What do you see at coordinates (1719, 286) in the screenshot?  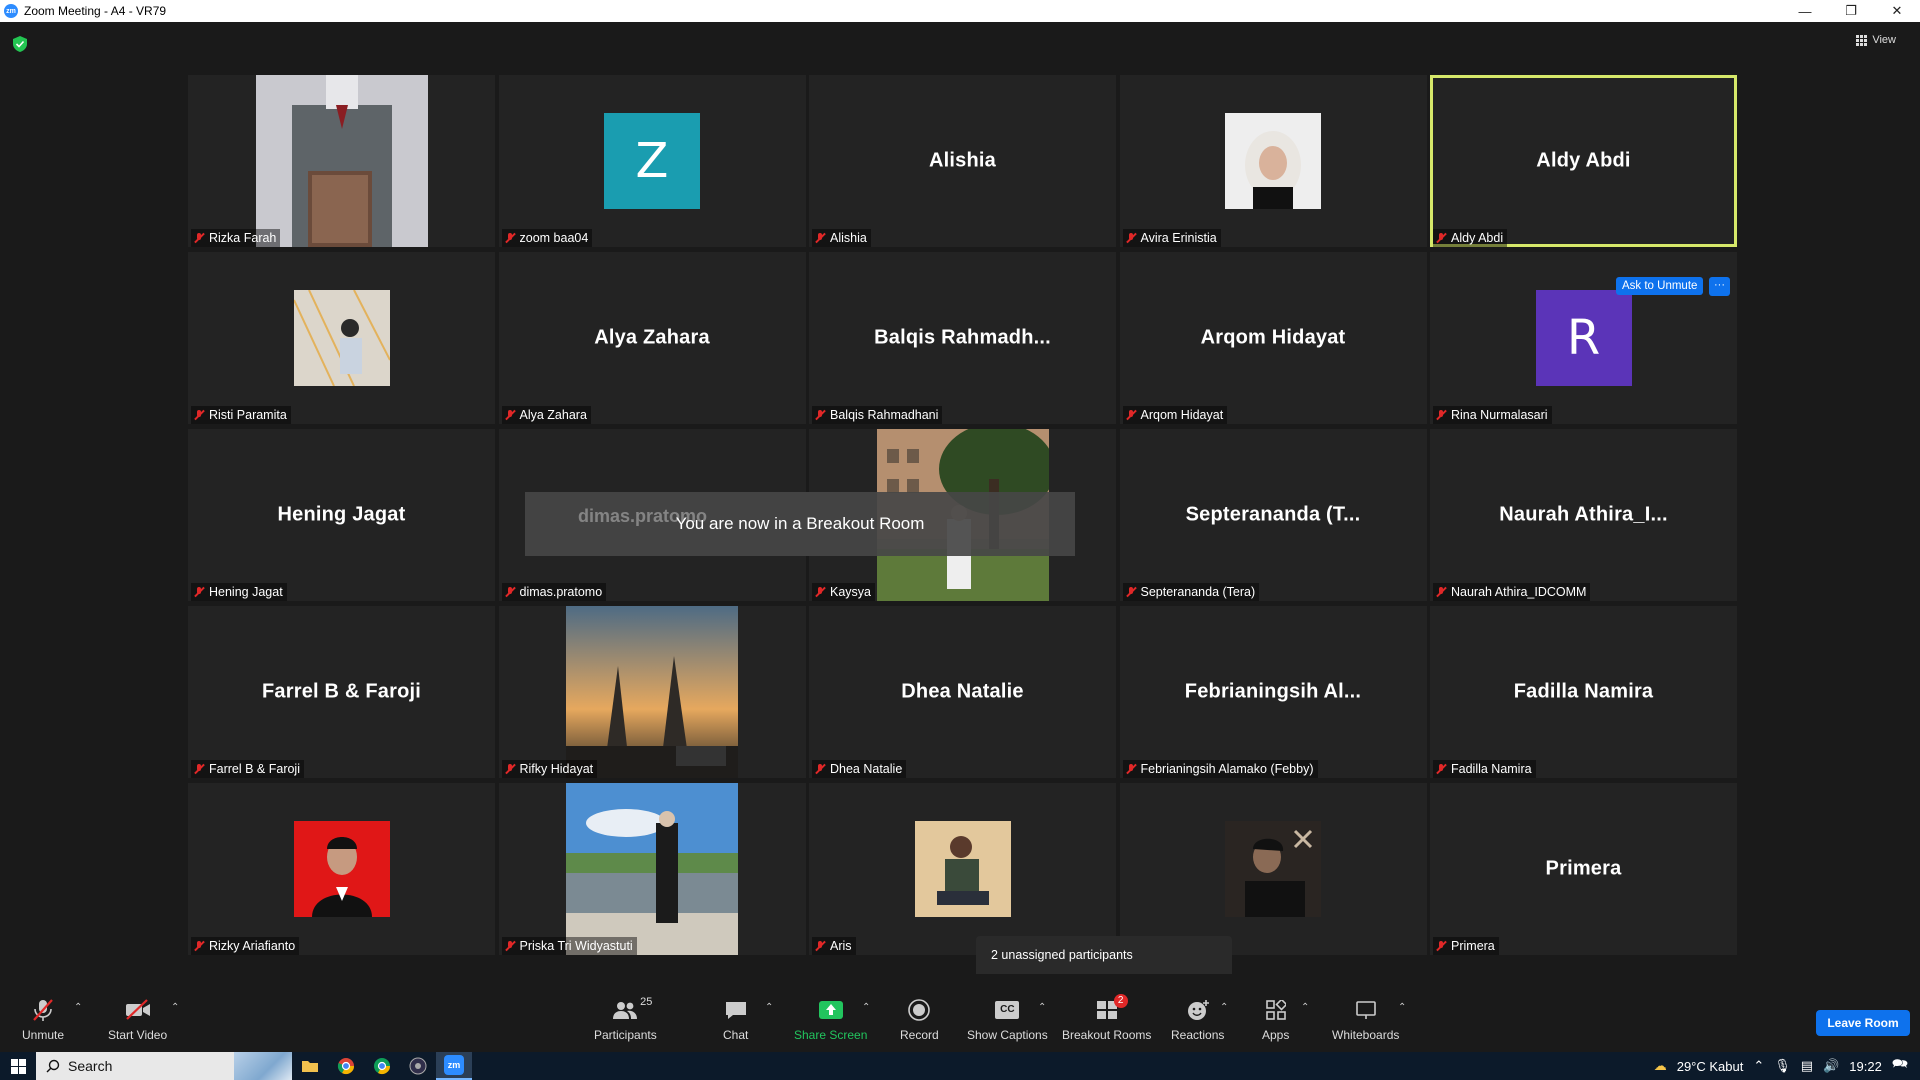 I see `participant-more-button: ···` at bounding box center [1719, 286].